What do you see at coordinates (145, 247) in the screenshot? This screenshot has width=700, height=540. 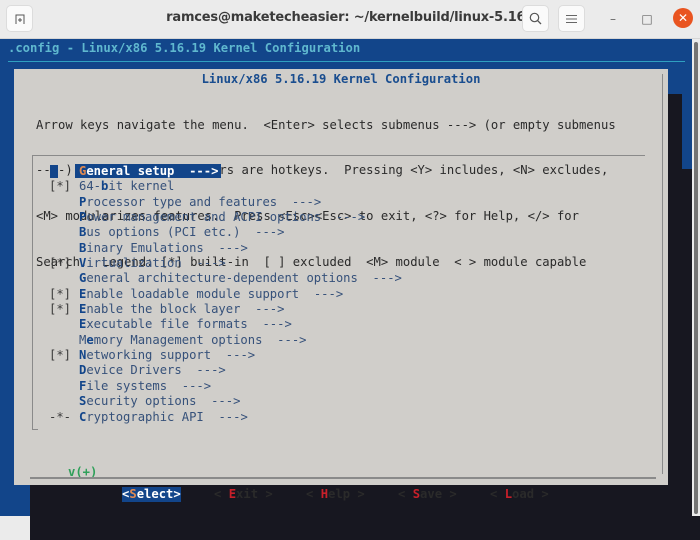 I see `label-text: inary Emulations` at bounding box center [145, 247].